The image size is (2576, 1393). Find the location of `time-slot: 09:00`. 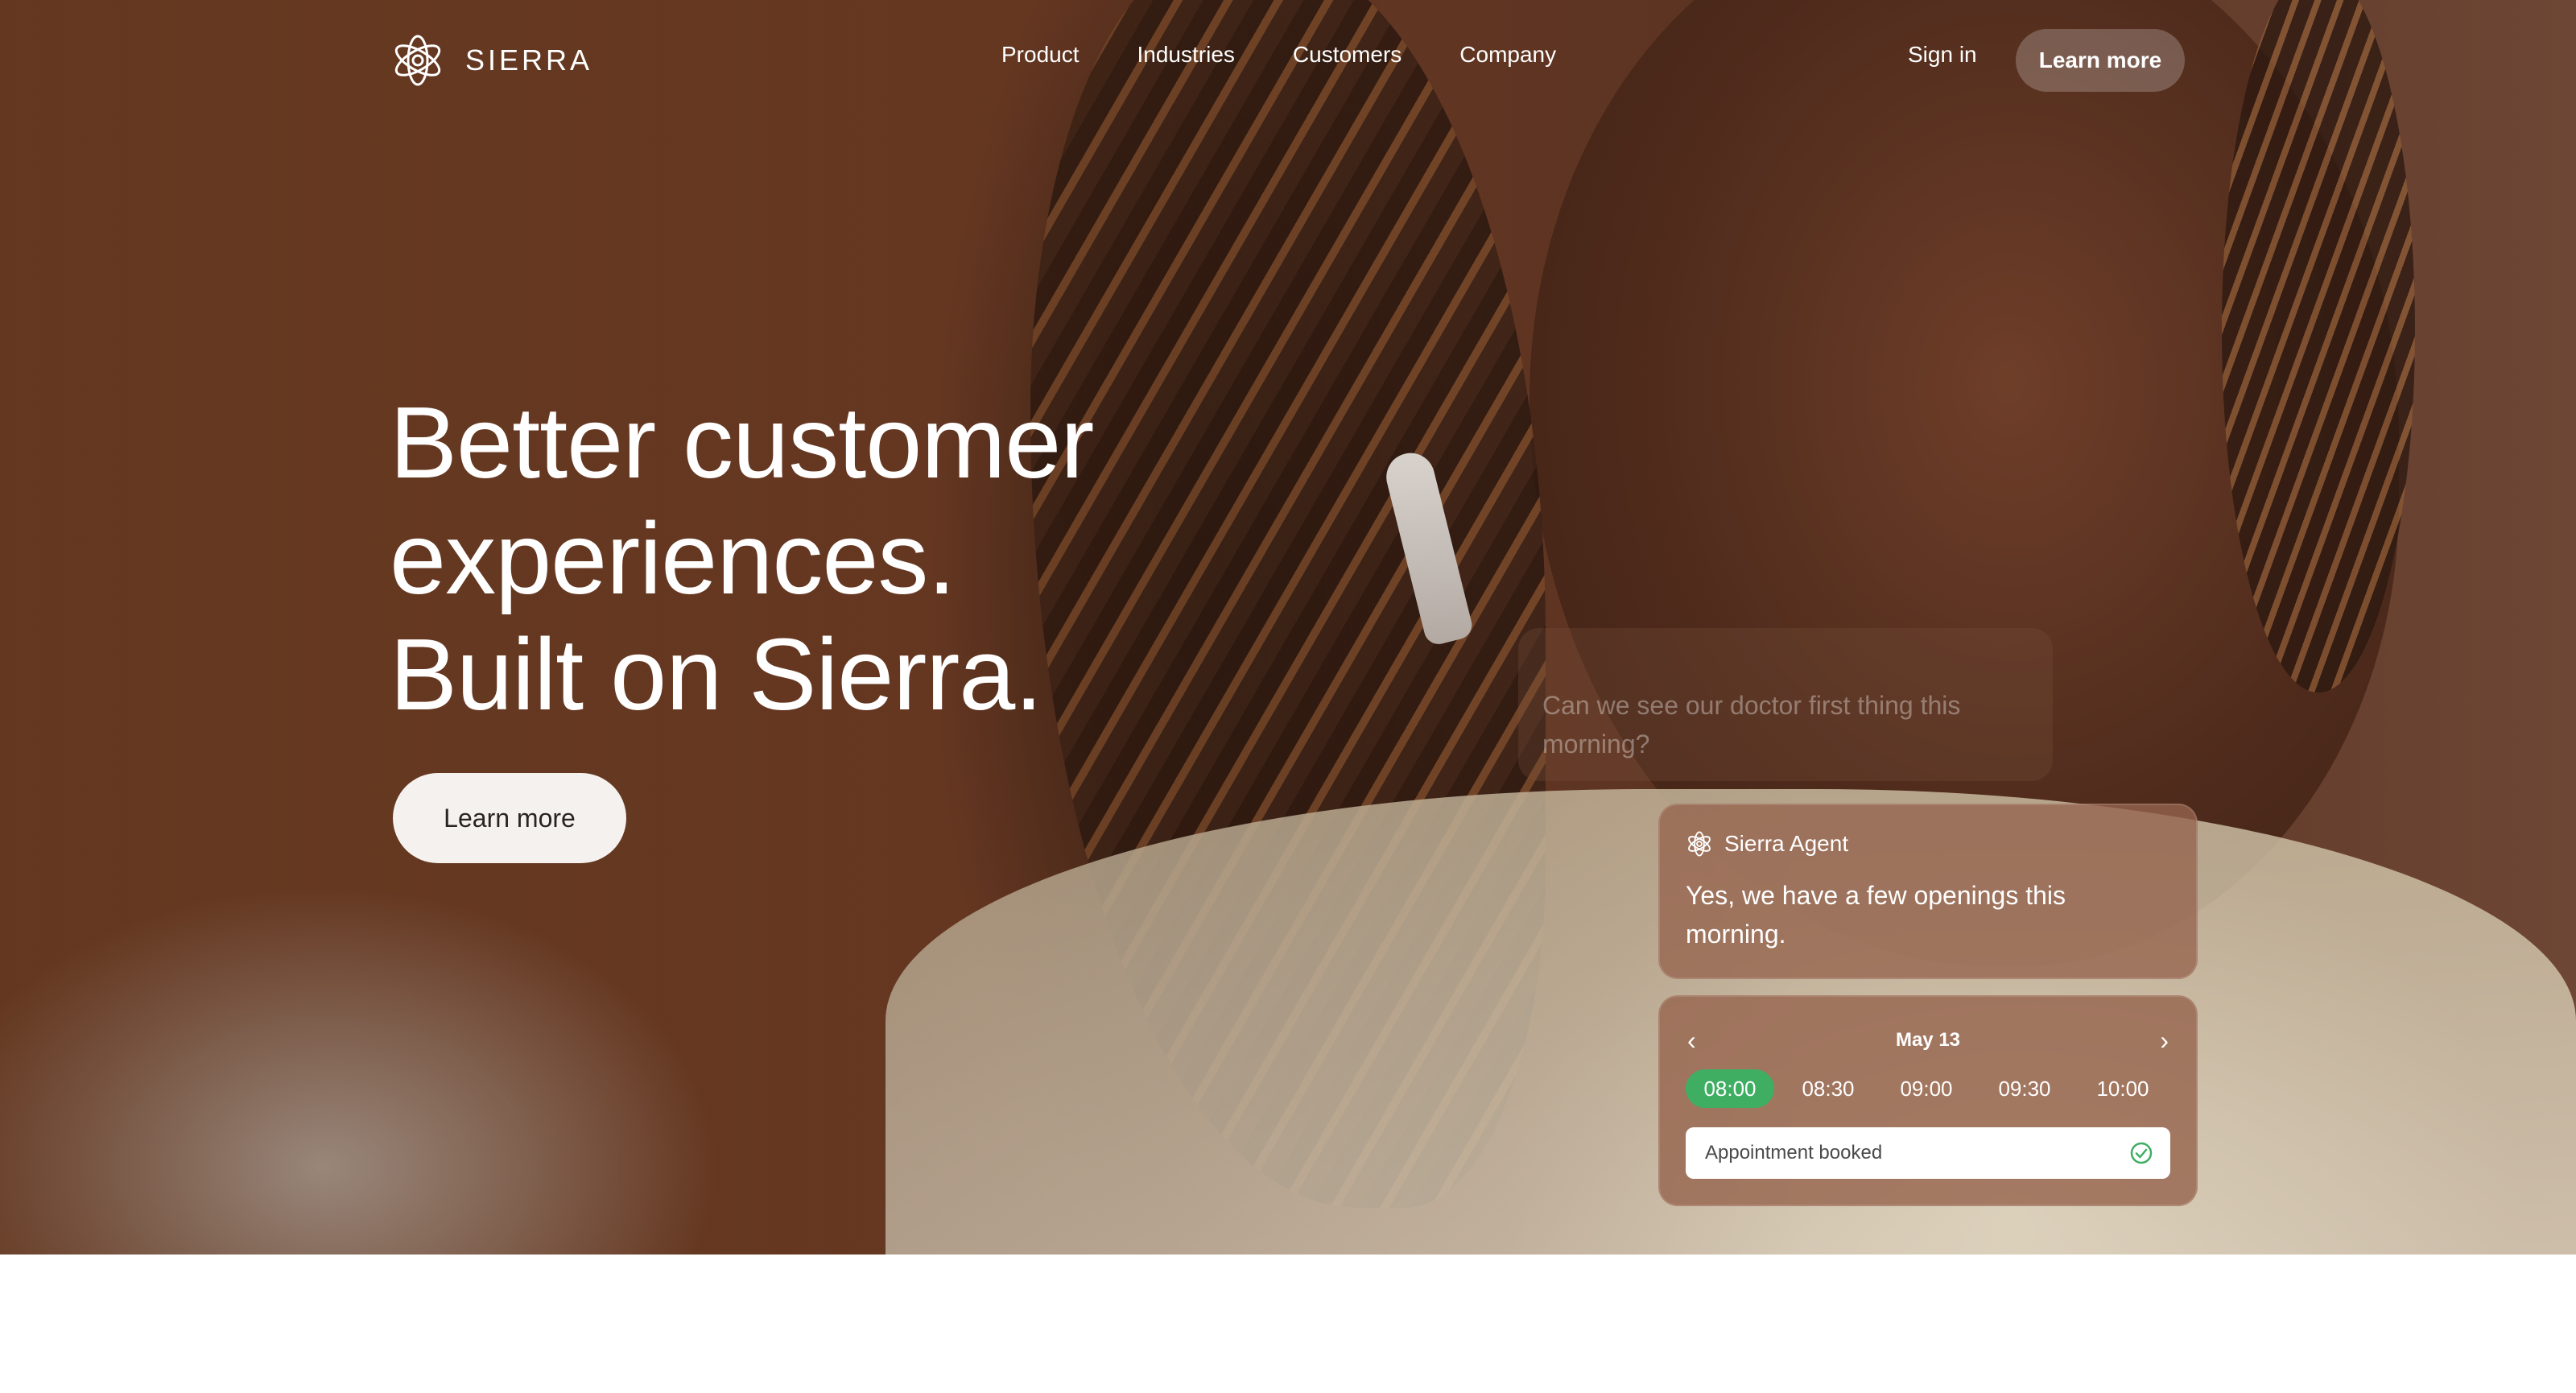

time-slot: 09:00 is located at coordinates (1927, 1088).